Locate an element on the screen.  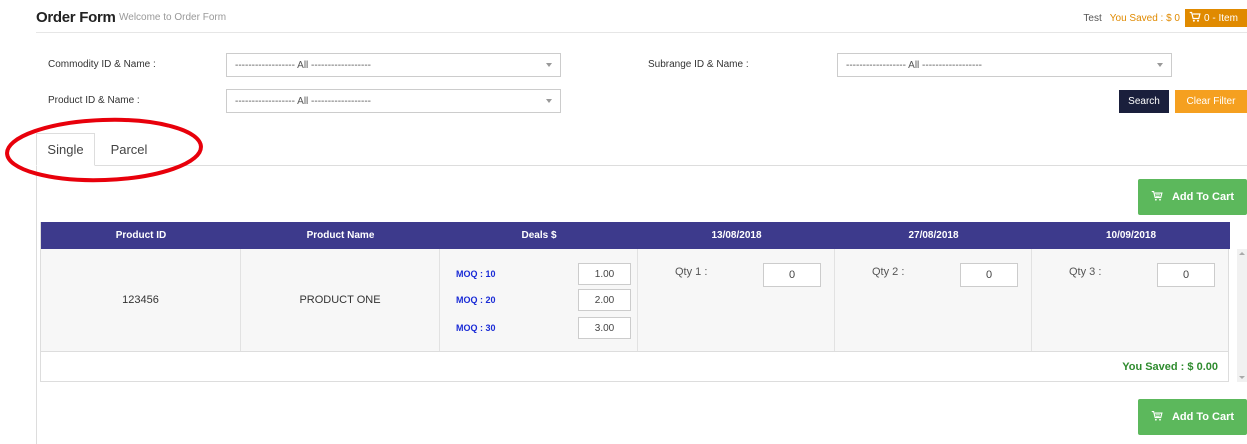
subrange-label: Subrange ID & Name : is located at coordinates (698, 64).